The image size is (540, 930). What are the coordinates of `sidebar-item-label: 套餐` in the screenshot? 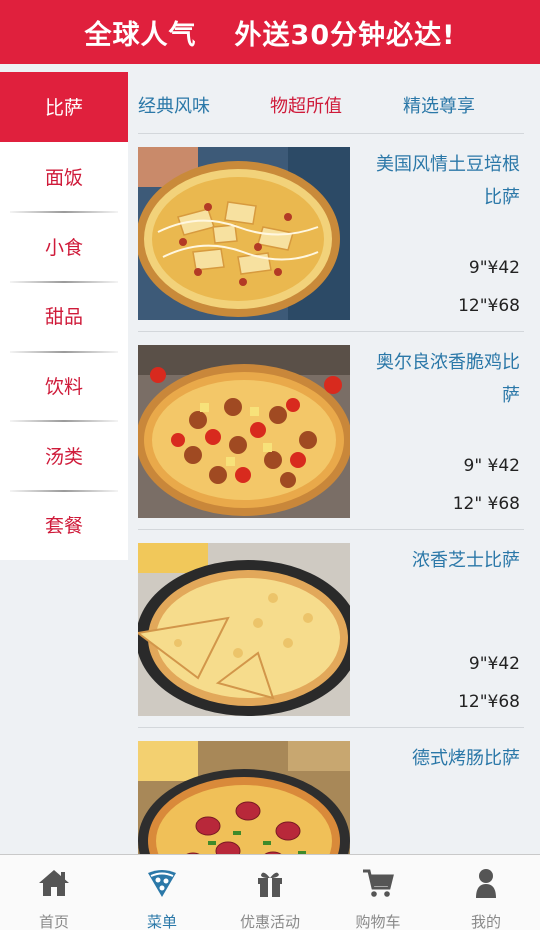 It's located at (63, 526).